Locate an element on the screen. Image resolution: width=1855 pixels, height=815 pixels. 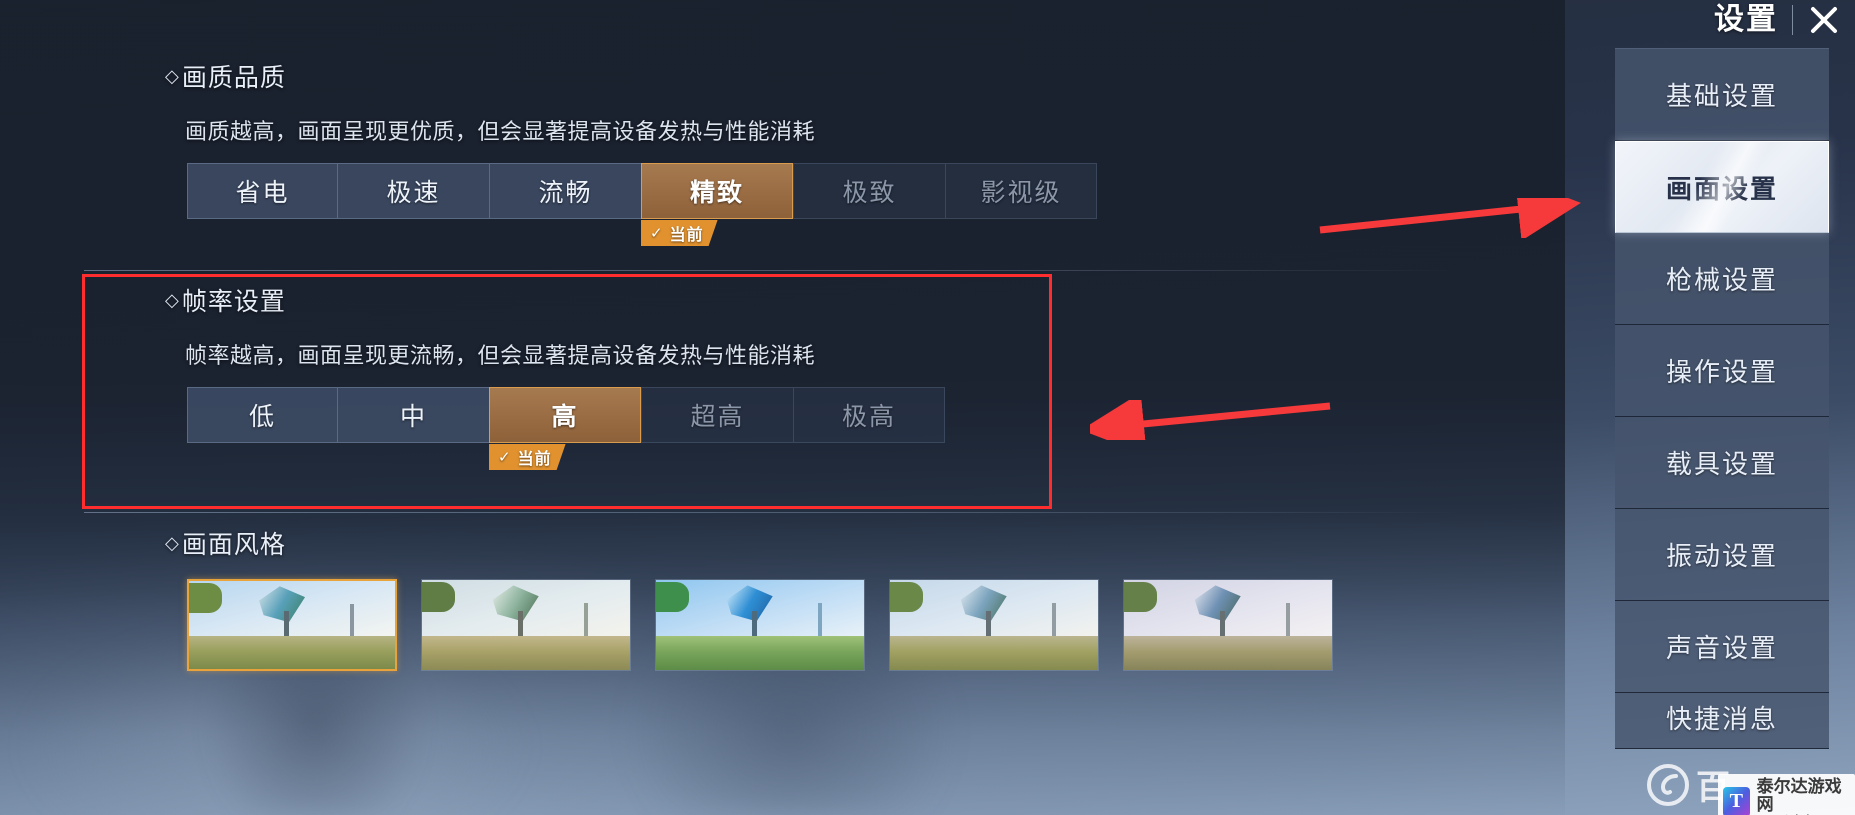
option-label: 极速 is located at coordinates (413, 193).